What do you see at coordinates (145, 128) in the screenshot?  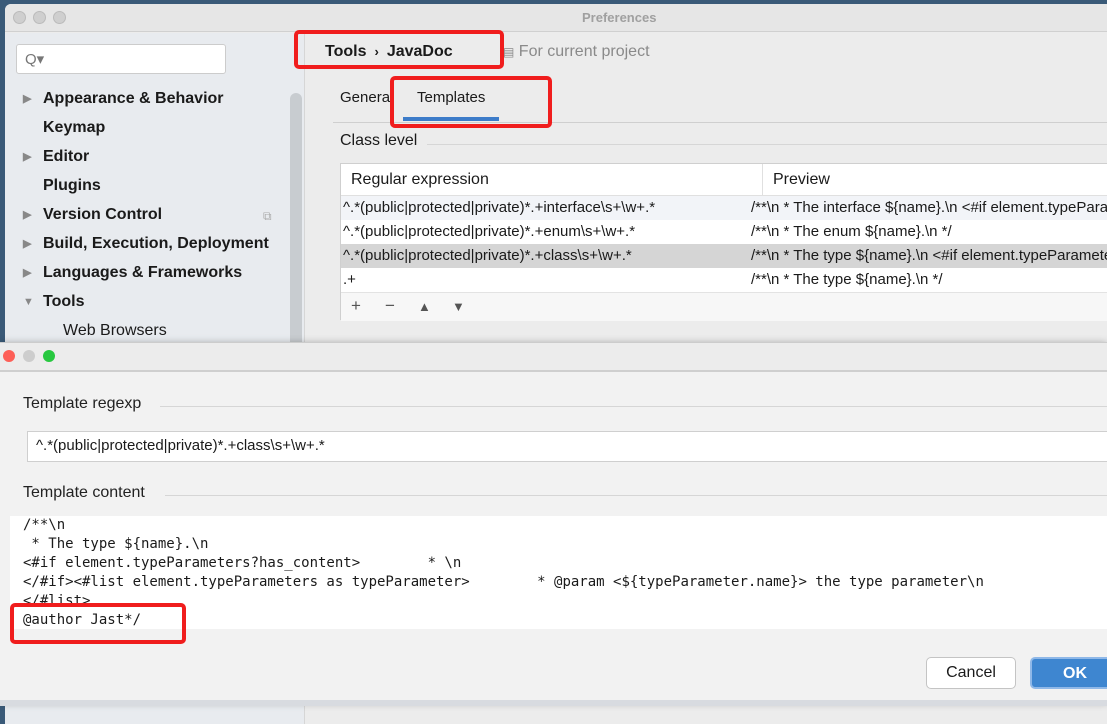 I see `sidebar-item-keymap: Keymap` at bounding box center [145, 128].